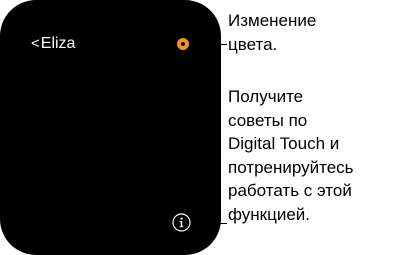 The width and height of the screenshot is (405, 255). What do you see at coordinates (266, 96) in the screenshot?
I see `callout-line-1: Получите` at bounding box center [266, 96].